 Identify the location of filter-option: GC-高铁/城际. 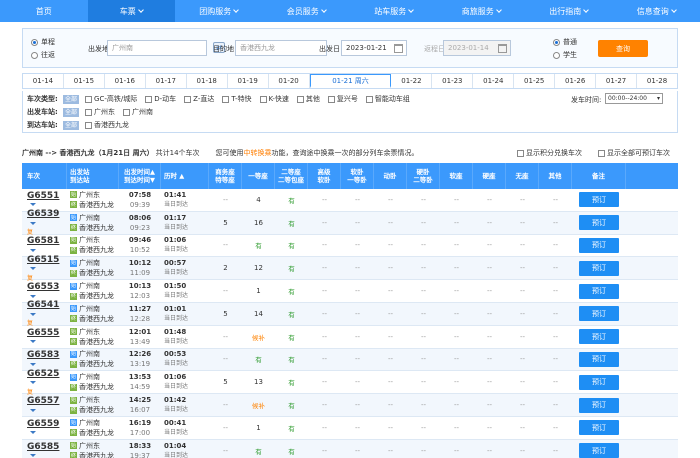
(111, 99).